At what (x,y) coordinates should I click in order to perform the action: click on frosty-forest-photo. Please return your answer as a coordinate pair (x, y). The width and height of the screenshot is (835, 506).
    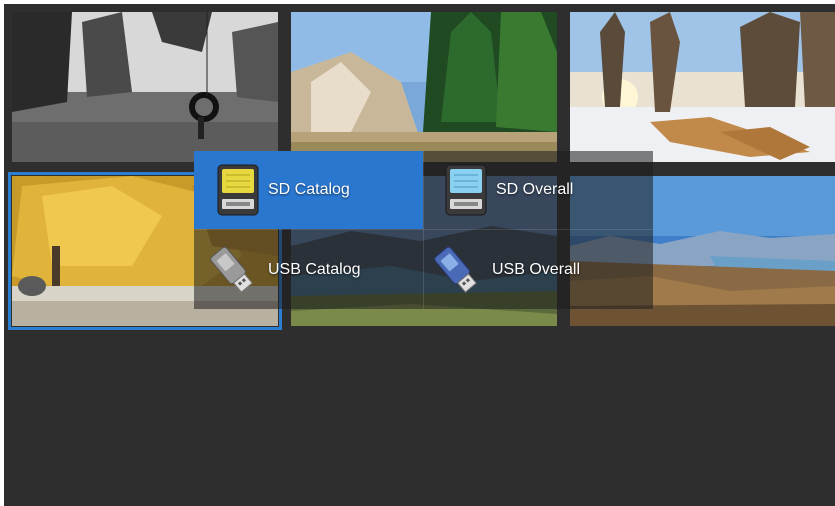
    Looking at the image, I should click on (424, 87).